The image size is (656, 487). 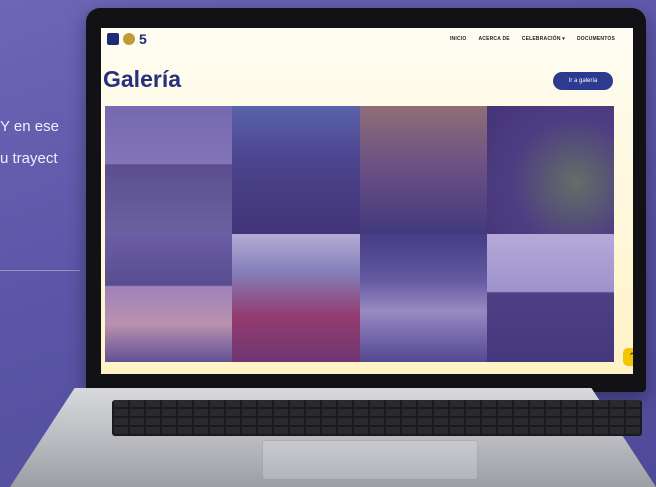 I want to click on logo-group: 5, so click(x=127, y=39).